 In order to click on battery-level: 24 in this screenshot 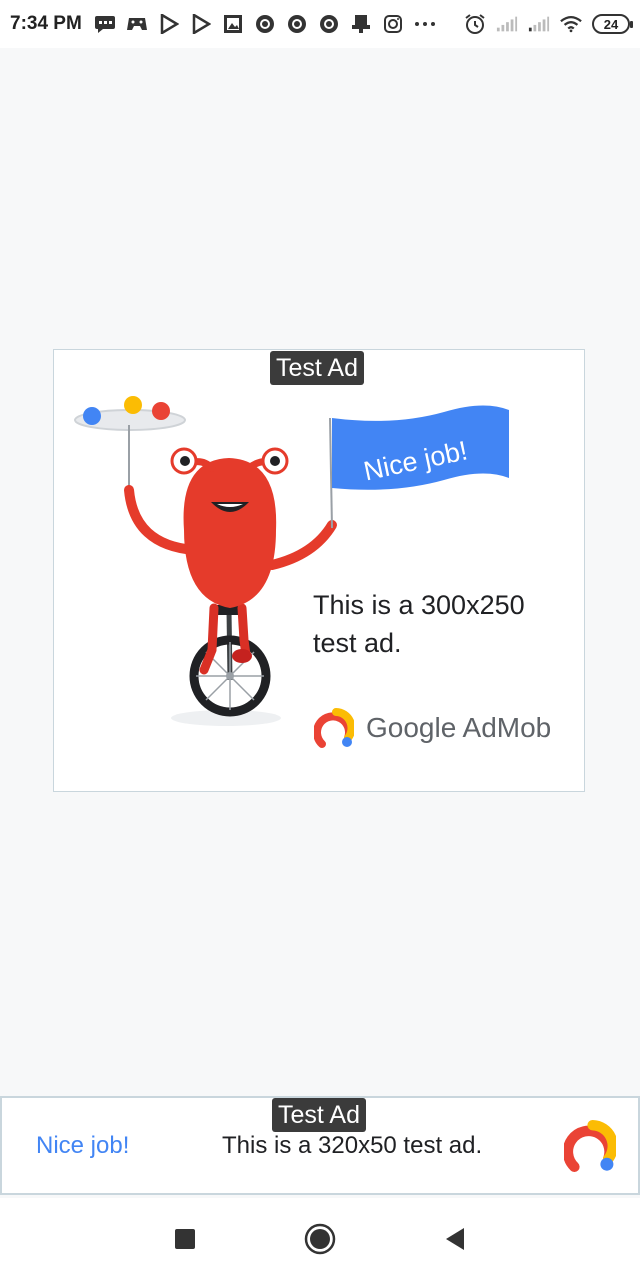, I will do `click(611, 24)`.